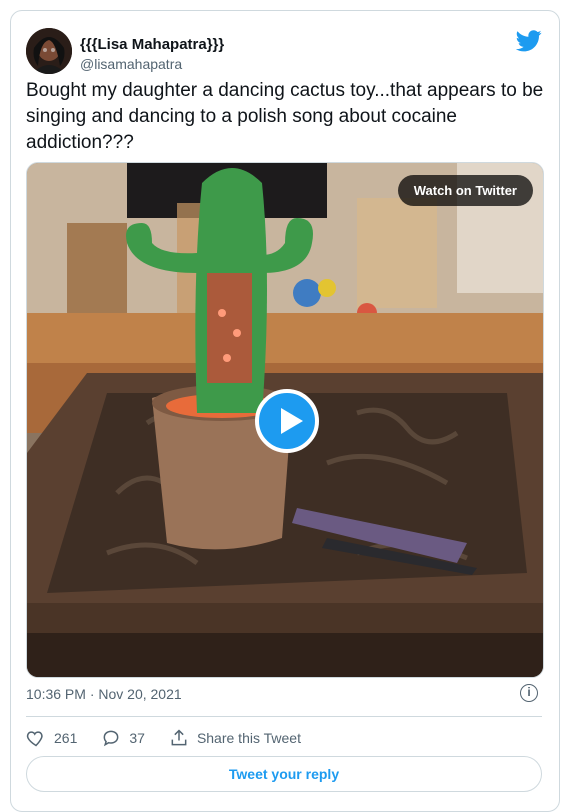  I want to click on info-icon: i, so click(529, 693).